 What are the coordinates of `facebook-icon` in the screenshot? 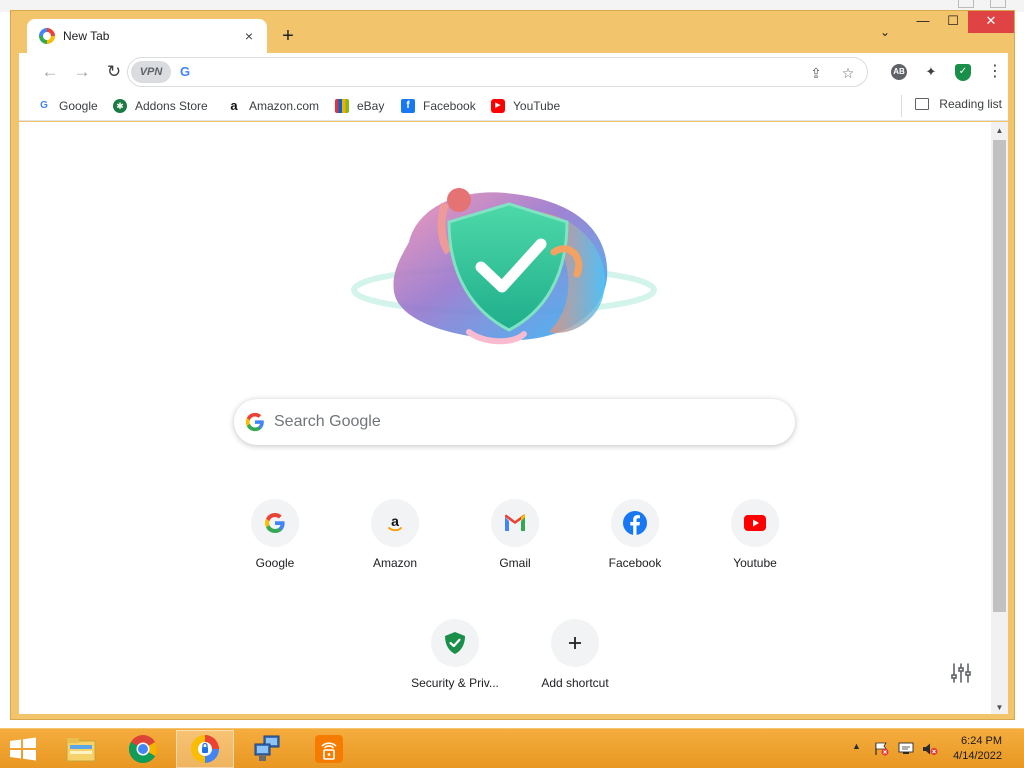 It's located at (635, 523).